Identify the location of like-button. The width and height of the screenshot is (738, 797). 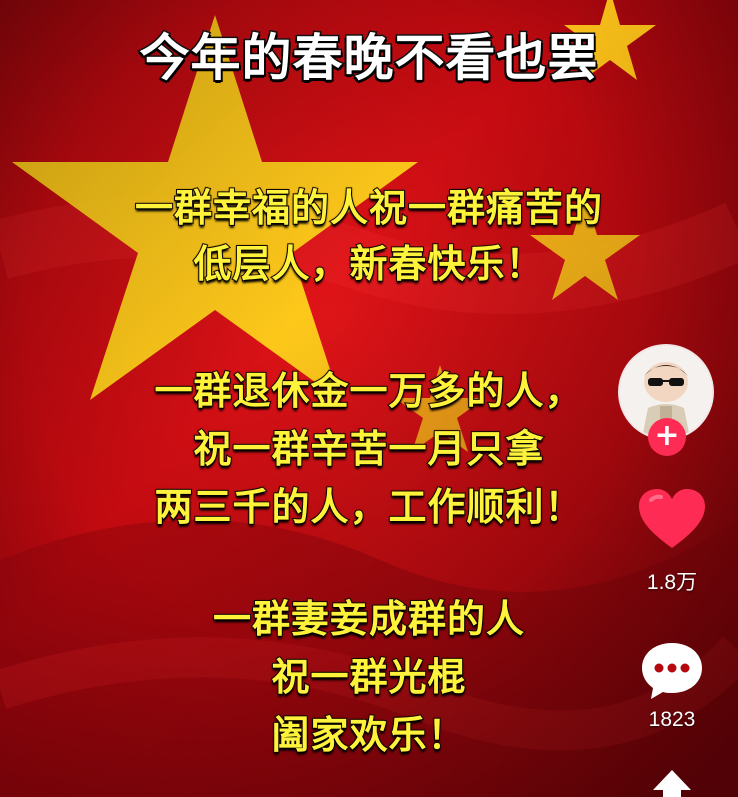
(672, 522).